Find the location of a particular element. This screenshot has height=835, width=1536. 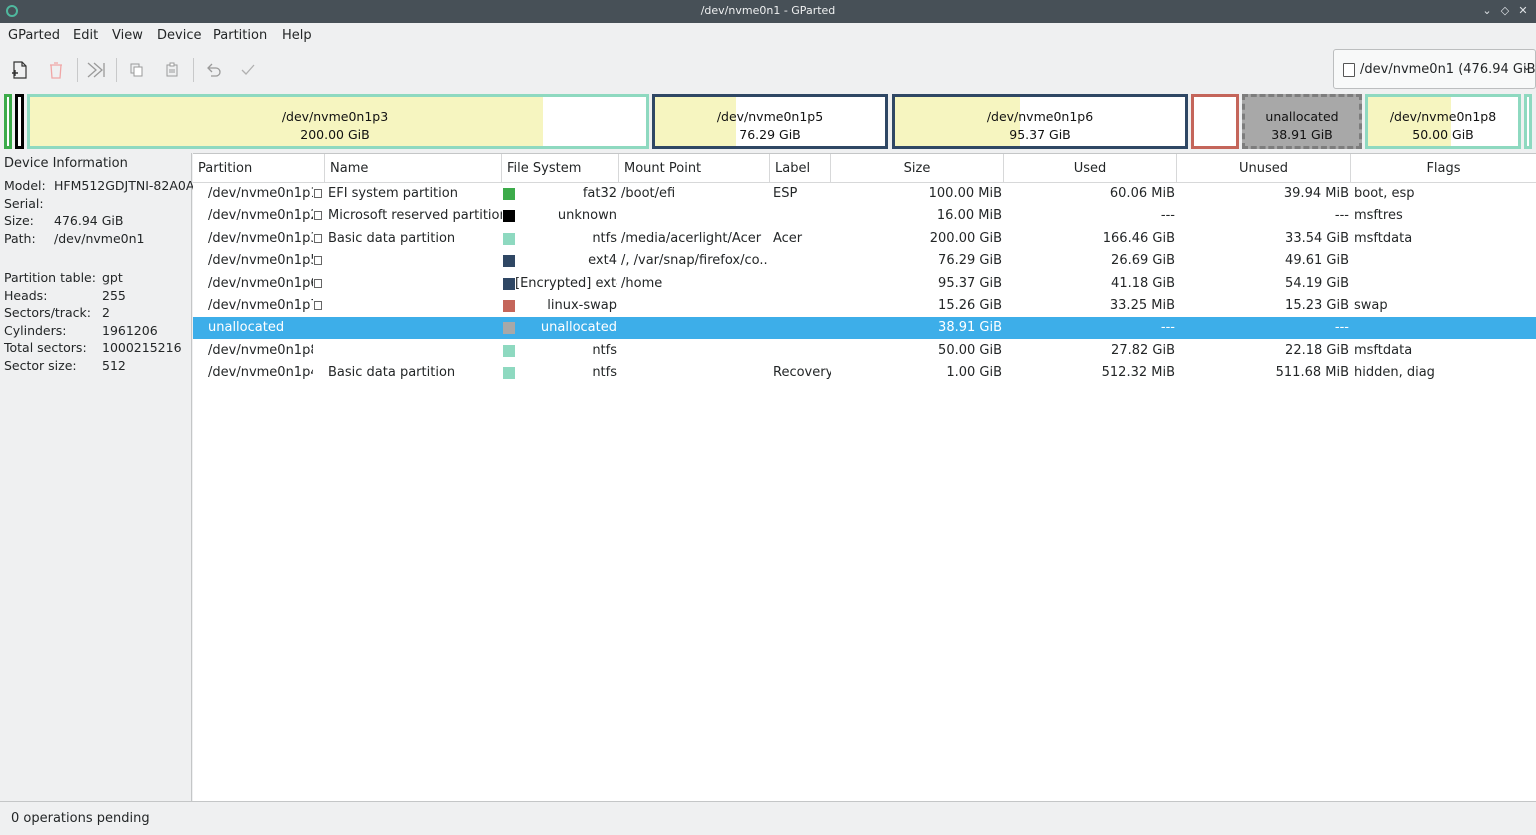

undo-button is located at coordinates (213, 70).